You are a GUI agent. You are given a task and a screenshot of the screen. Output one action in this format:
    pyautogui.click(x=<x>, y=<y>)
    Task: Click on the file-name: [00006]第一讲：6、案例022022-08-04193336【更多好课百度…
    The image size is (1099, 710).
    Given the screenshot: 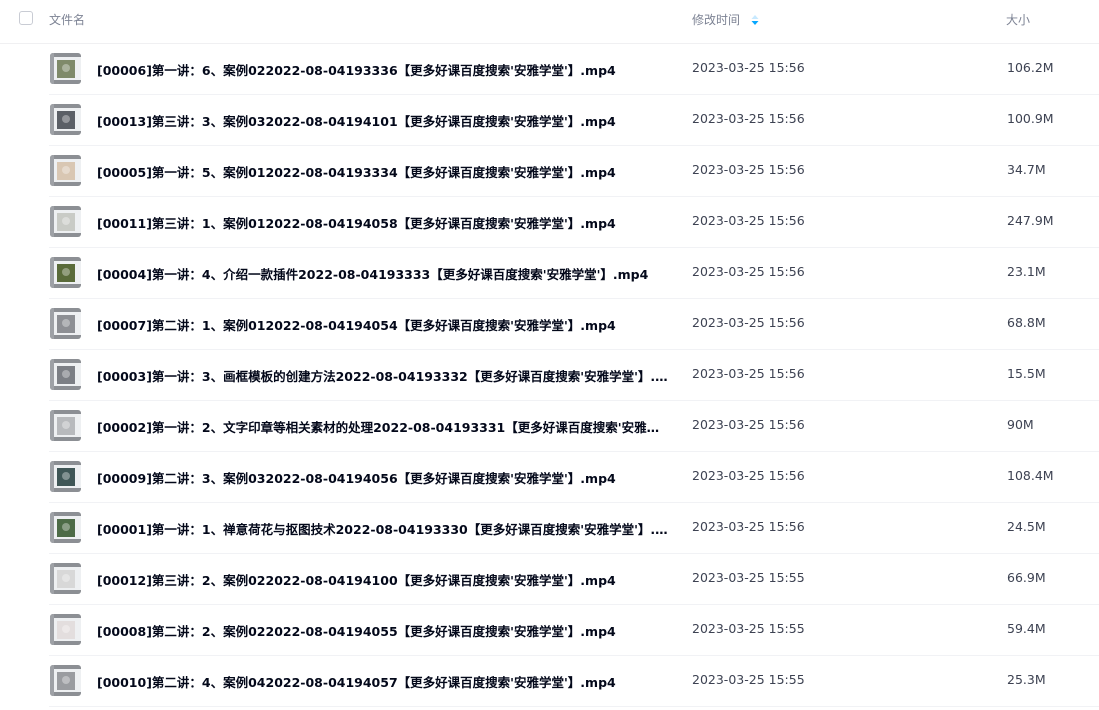 What is the action you would take?
    pyautogui.click(x=356, y=69)
    